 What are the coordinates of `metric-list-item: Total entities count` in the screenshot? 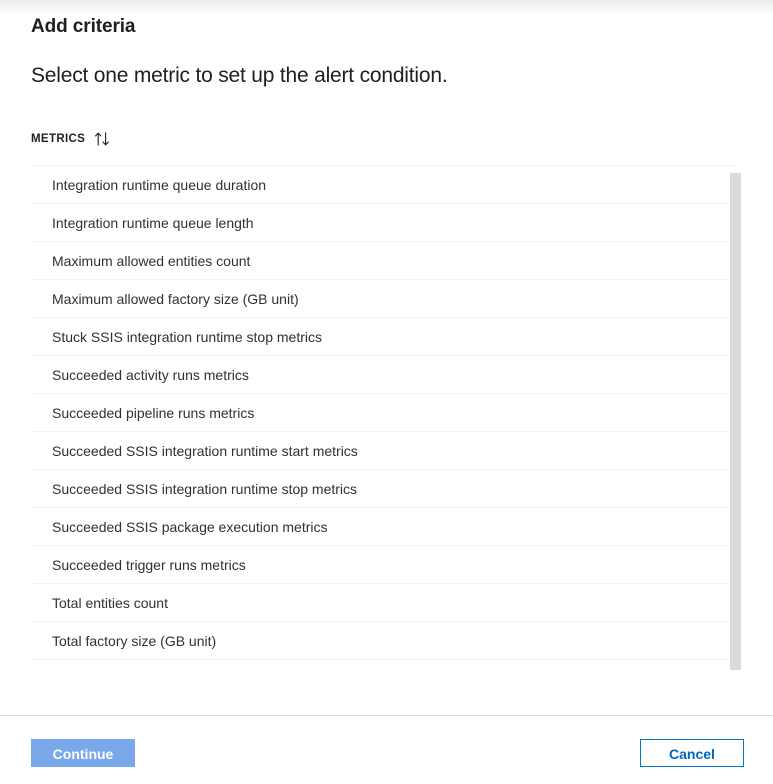 It's located at (384, 603).